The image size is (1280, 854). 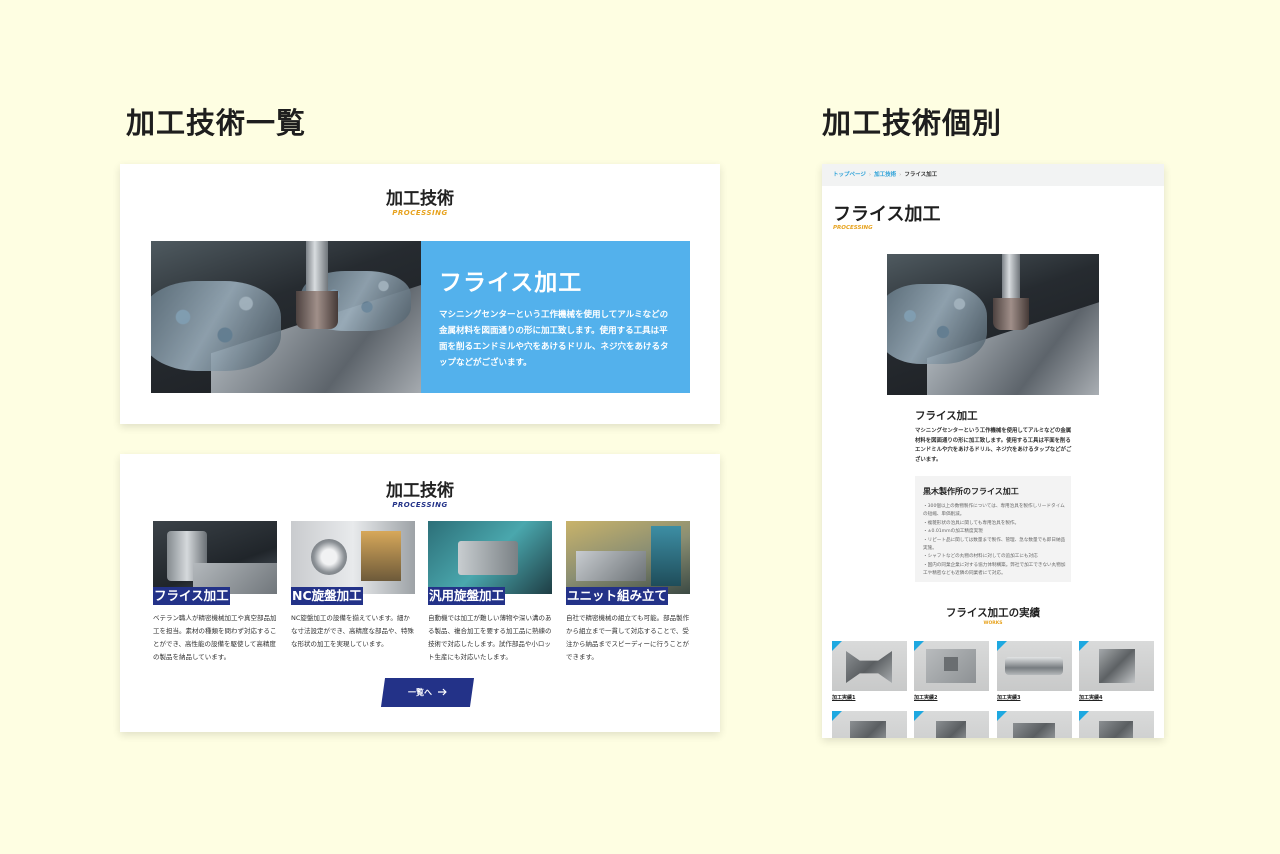 What do you see at coordinates (925, 697) in the screenshot?
I see `work-label: 加工実績2` at bounding box center [925, 697].